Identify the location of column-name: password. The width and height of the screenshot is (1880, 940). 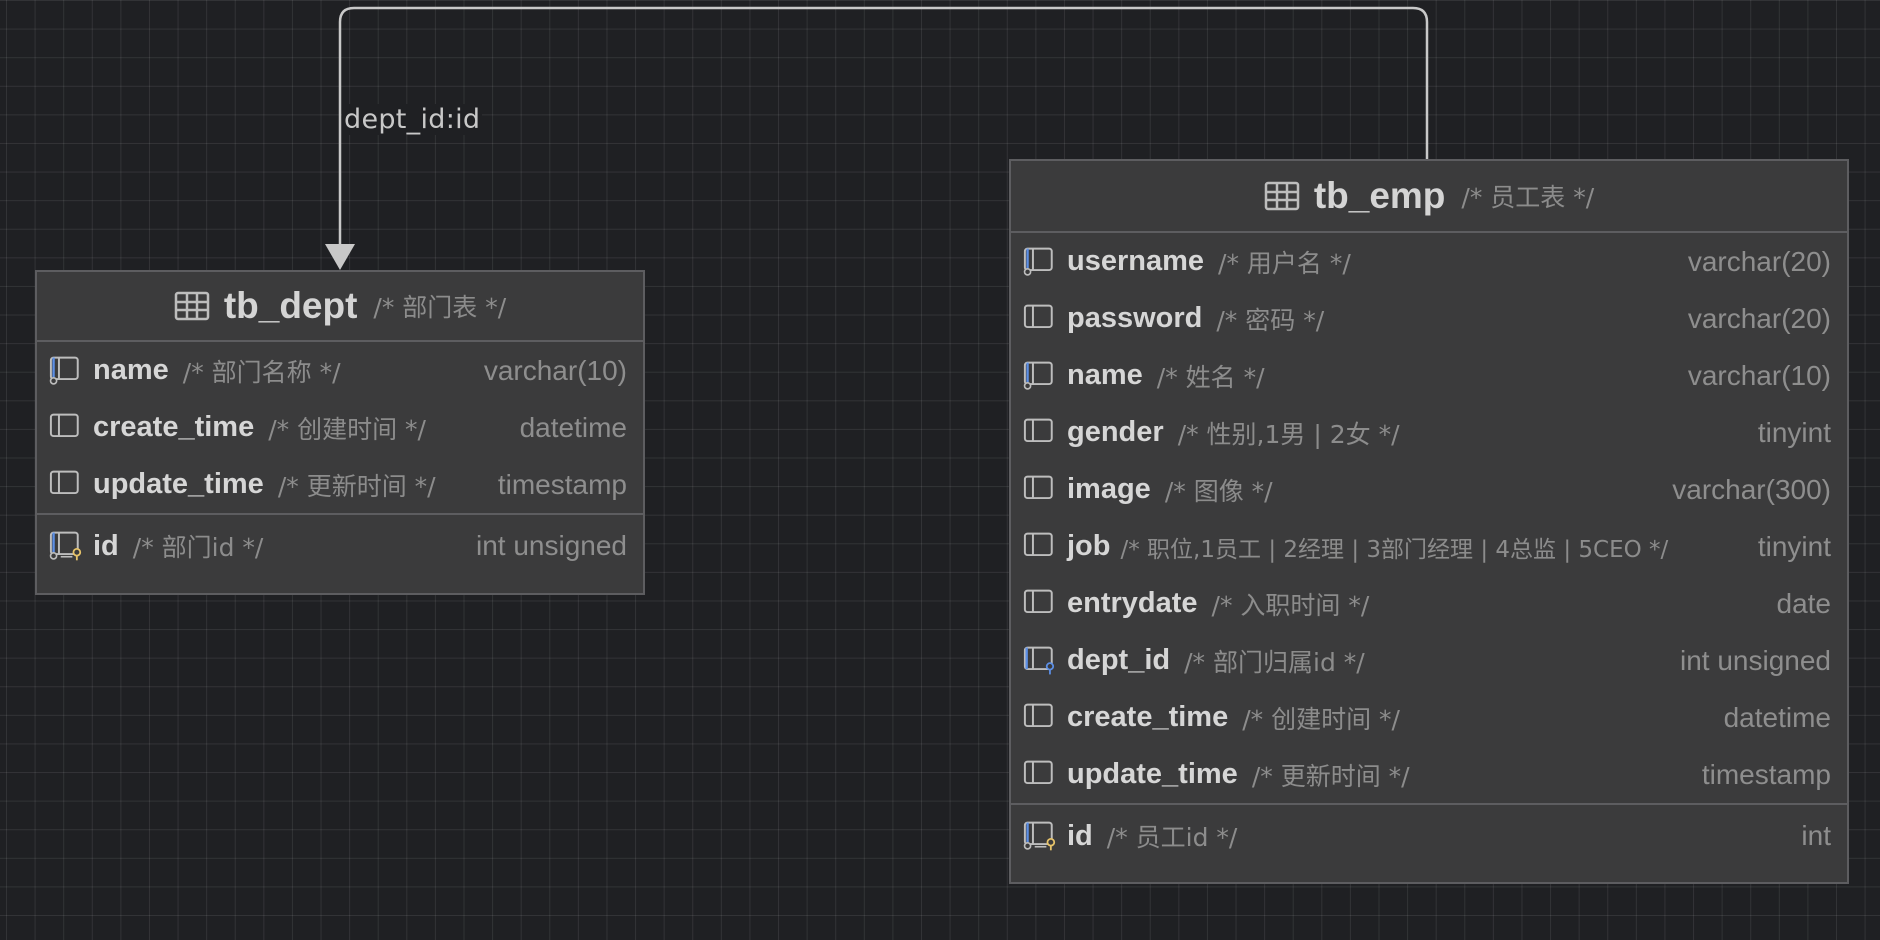
(1135, 318).